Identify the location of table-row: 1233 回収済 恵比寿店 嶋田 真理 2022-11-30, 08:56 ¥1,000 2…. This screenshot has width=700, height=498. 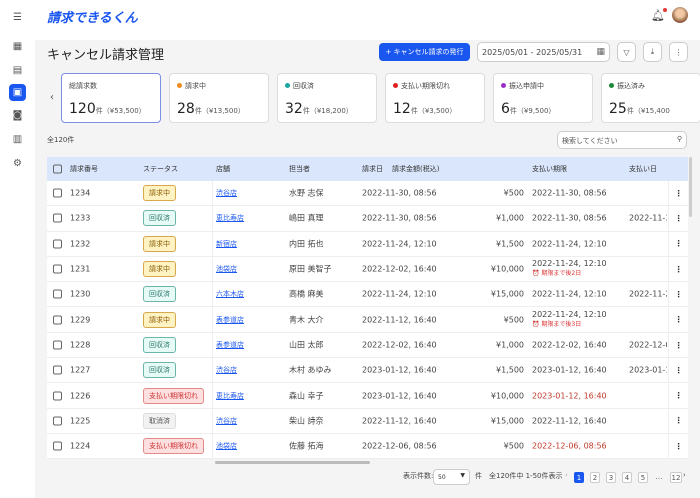
(367, 219).